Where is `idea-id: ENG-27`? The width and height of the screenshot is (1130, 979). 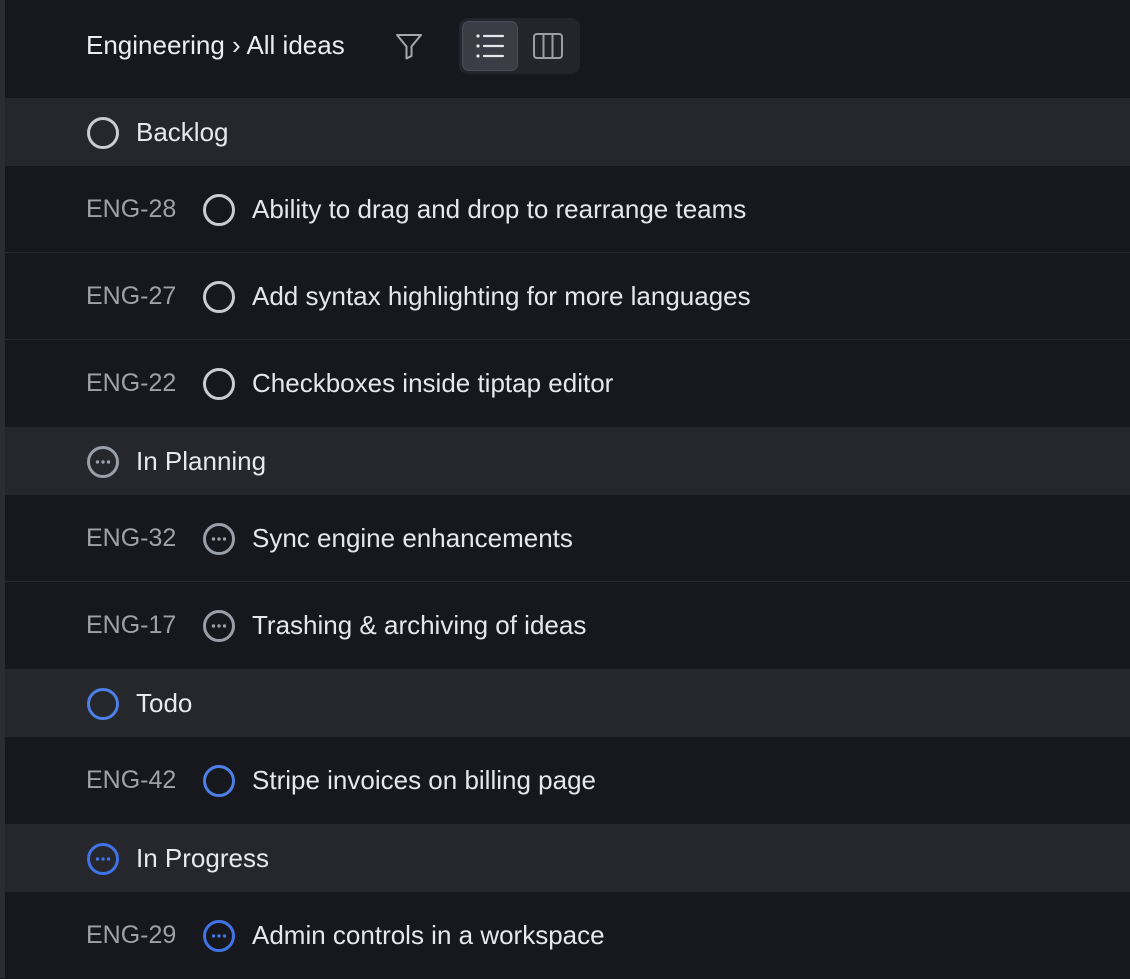
idea-id: ENG-27 is located at coordinates (131, 296).